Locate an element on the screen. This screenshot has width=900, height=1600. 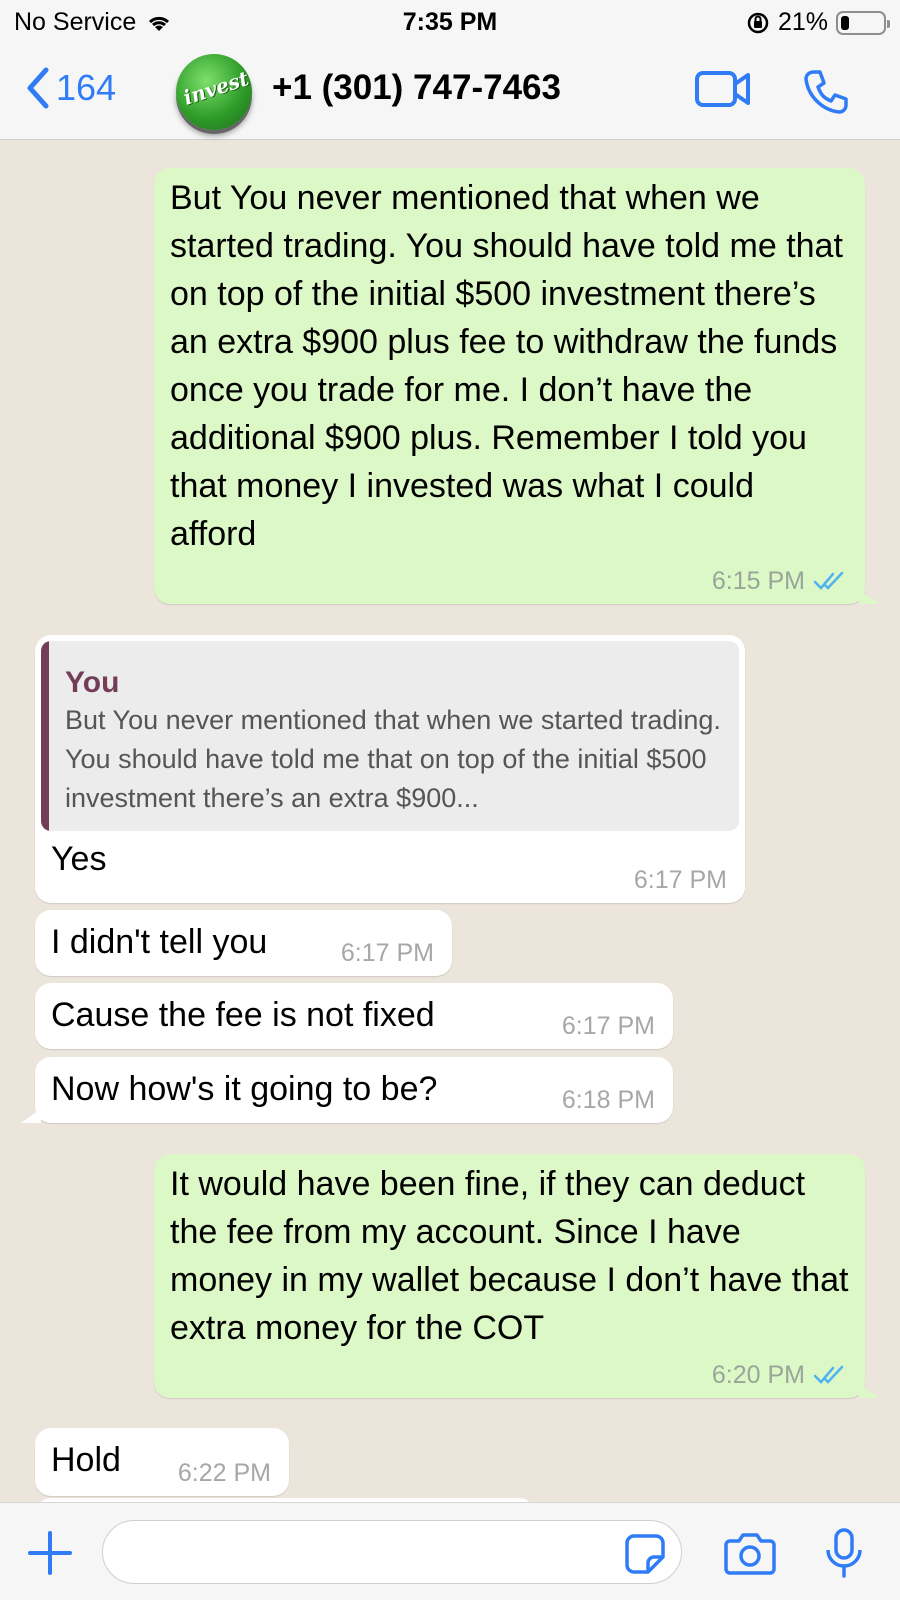
back-count: 164 is located at coordinates (86, 87).